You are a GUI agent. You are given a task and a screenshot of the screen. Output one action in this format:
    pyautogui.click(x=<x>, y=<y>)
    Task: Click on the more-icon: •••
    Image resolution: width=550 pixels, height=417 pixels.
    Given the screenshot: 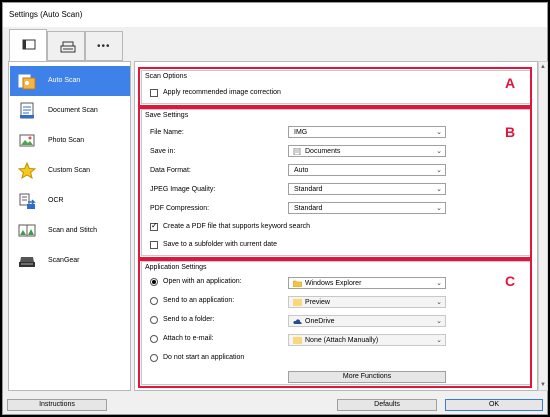 What is the action you would take?
    pyautogui.click(x=104, y=46)
    